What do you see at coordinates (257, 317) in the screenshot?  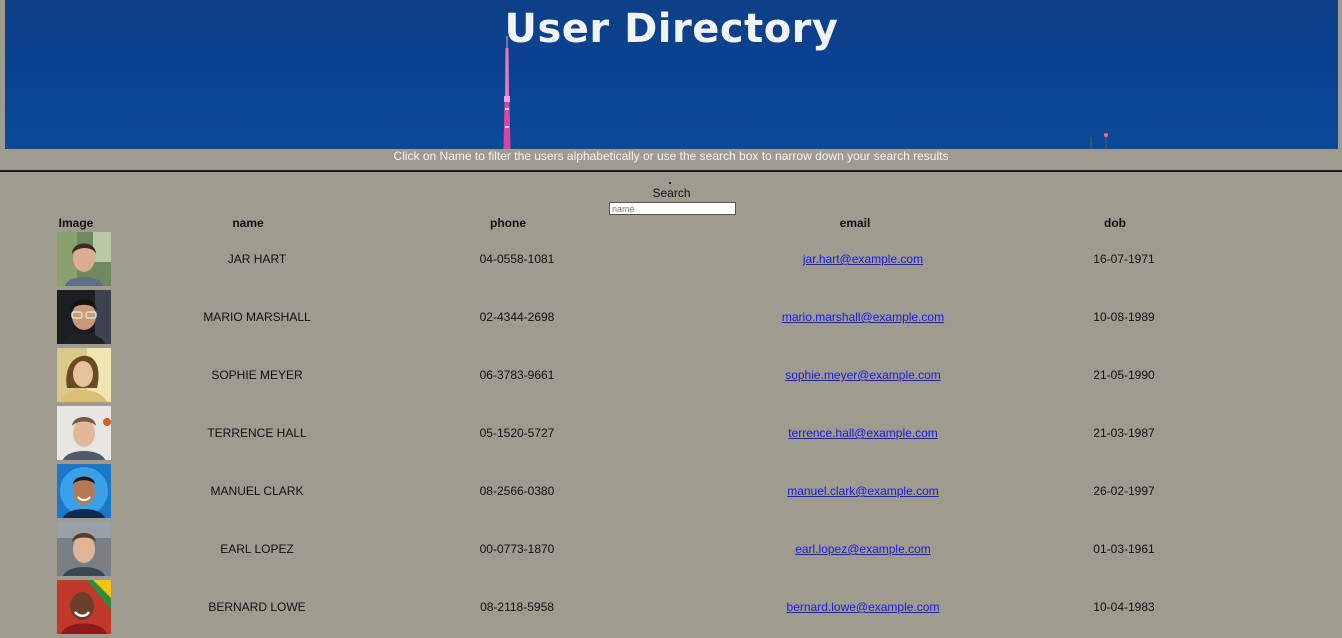 I see `user-name: MARIO MARSHALL` at bounding box center [257, 317].